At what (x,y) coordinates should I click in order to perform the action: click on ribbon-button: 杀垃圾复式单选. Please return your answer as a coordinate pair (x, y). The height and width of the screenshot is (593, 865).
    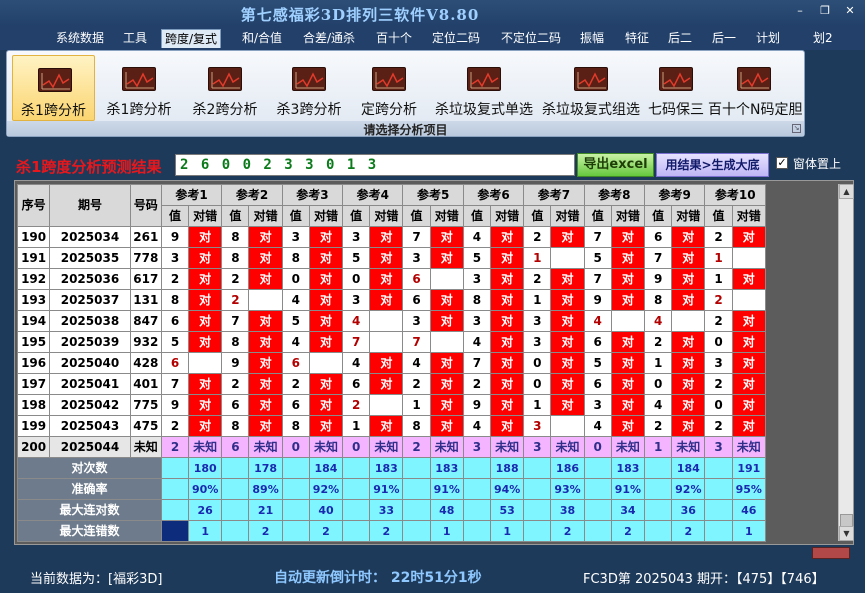
    Looking at the image, I should click on (484, 88).